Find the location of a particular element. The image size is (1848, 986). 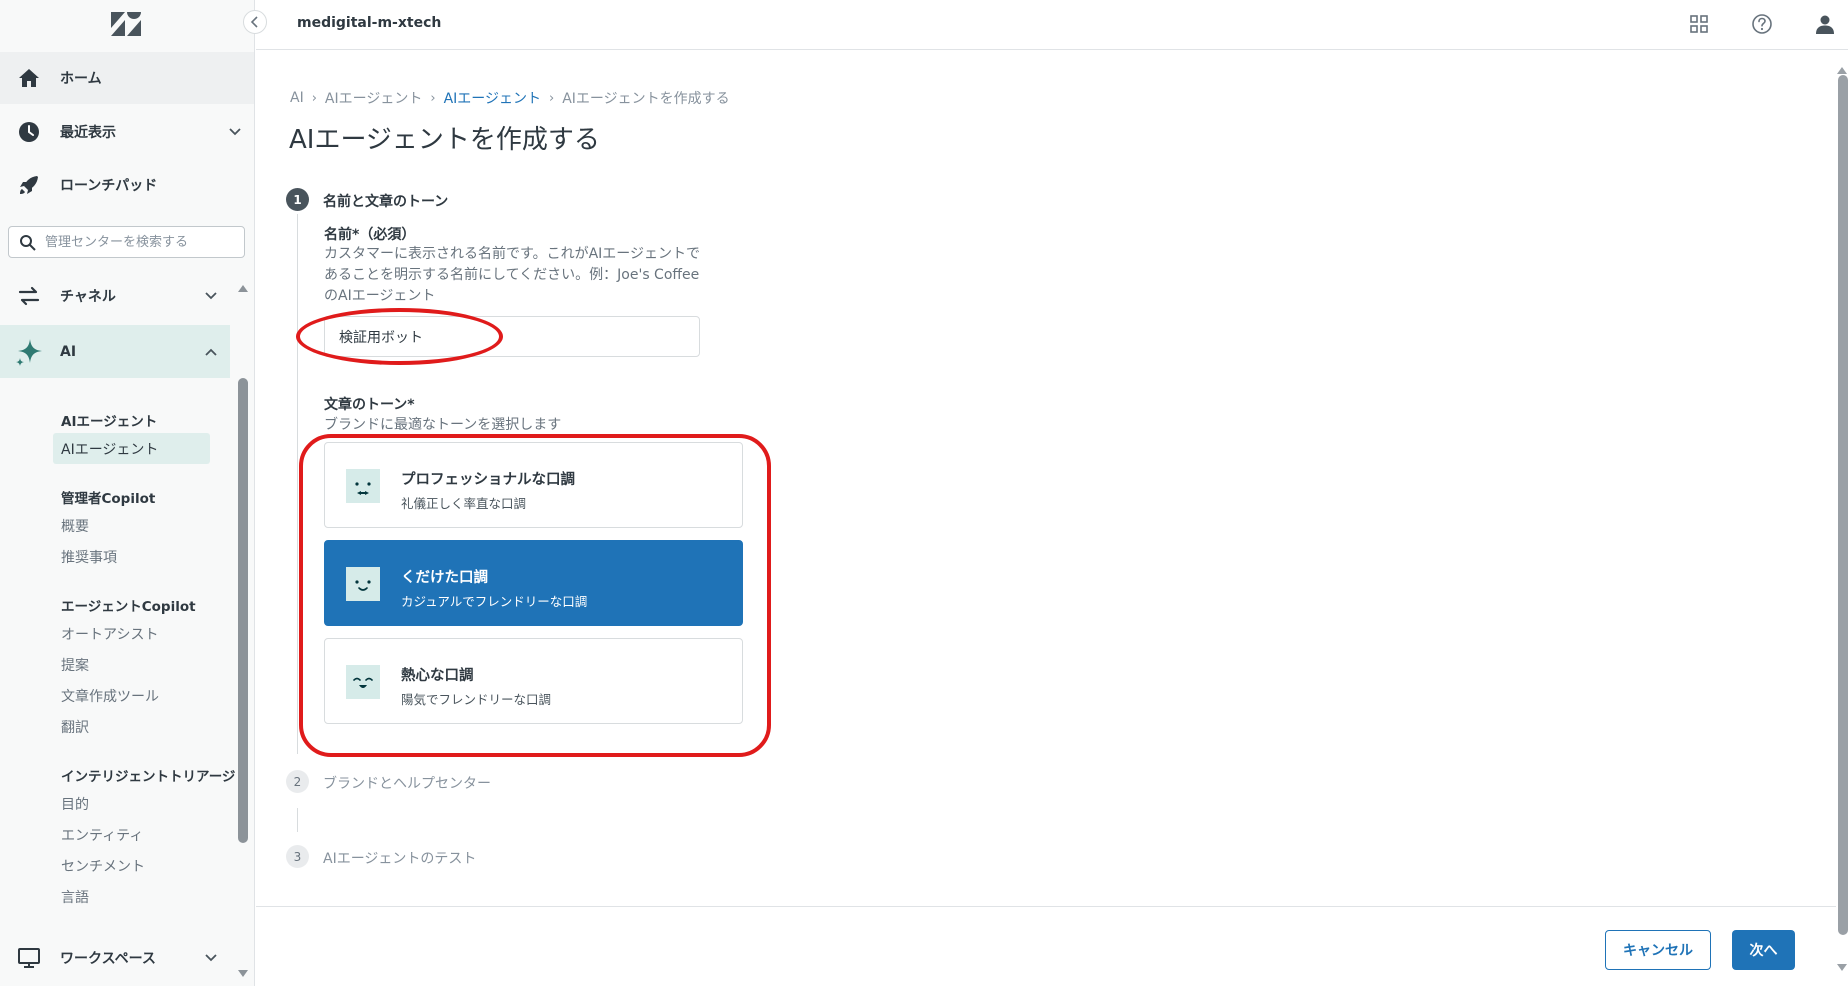

nav-workspace-label: ワークスペース is located at coordinates (108, 959).